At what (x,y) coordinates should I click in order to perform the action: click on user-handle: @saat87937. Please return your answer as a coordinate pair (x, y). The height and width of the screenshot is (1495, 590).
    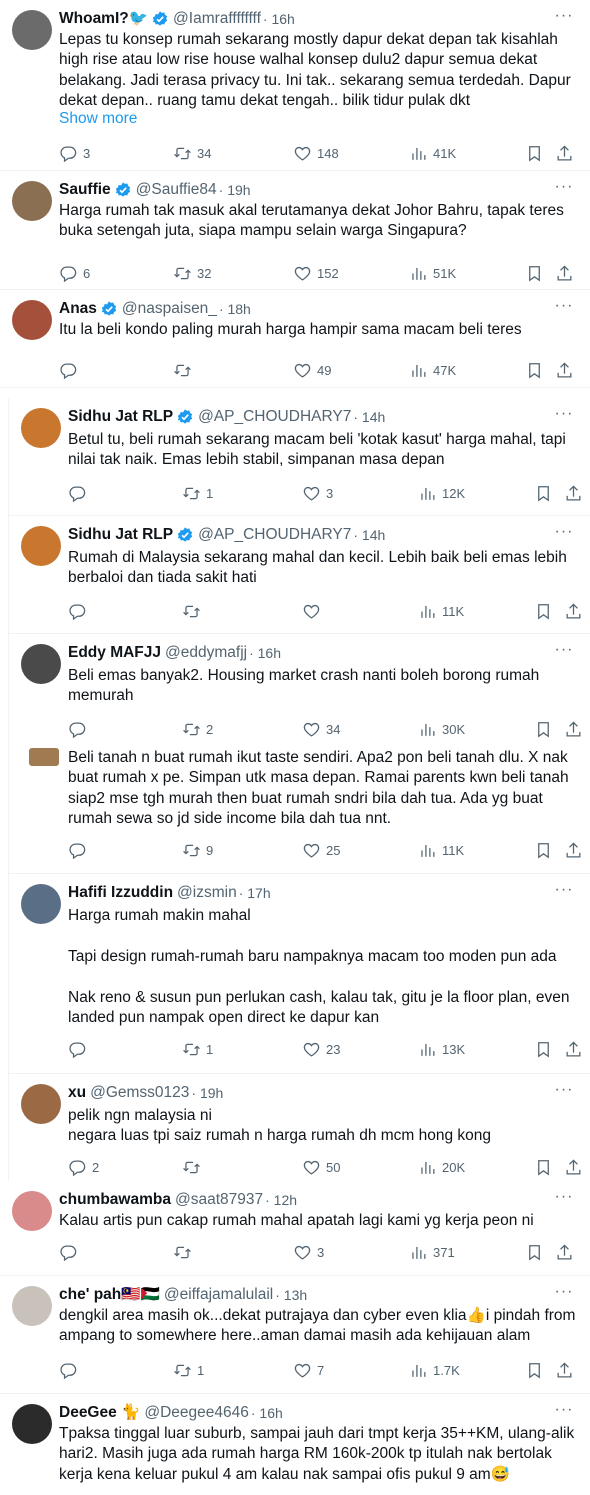
    Looking at the image, I should click on (219, 1200).